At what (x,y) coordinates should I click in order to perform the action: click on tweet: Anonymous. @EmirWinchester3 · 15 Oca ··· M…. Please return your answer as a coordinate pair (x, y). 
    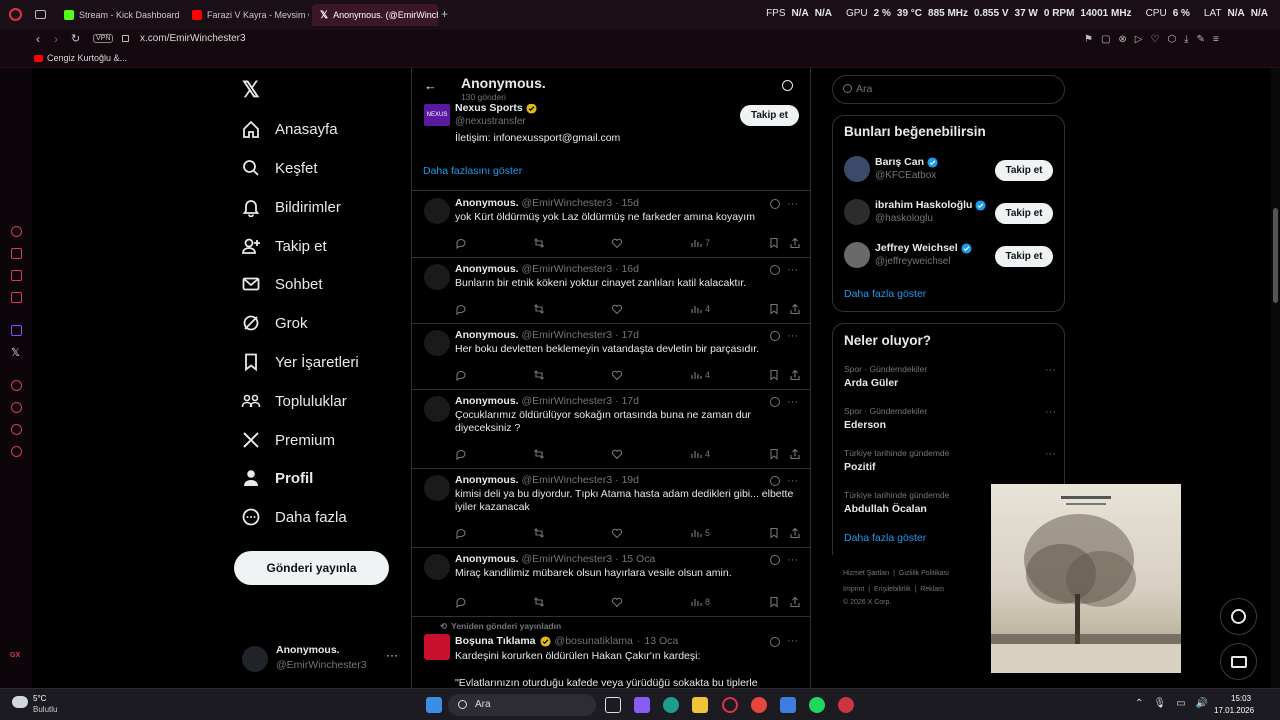
    Looking at the image, I should click on (611, 582).